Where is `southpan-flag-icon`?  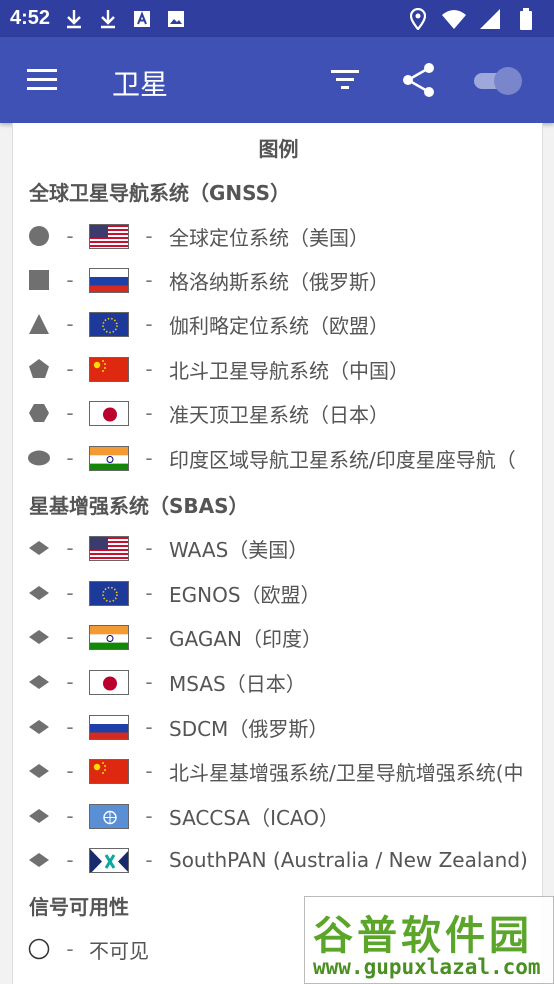
southpan-flag-icon is located at coordinates (109, 860).